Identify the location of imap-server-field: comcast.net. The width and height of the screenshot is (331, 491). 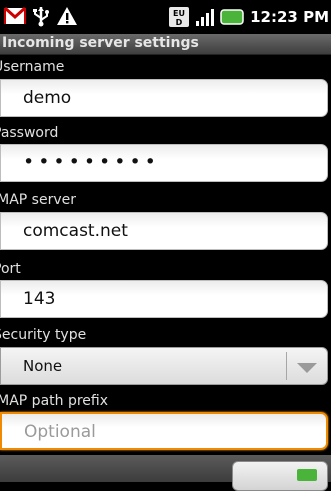
(164, 231).